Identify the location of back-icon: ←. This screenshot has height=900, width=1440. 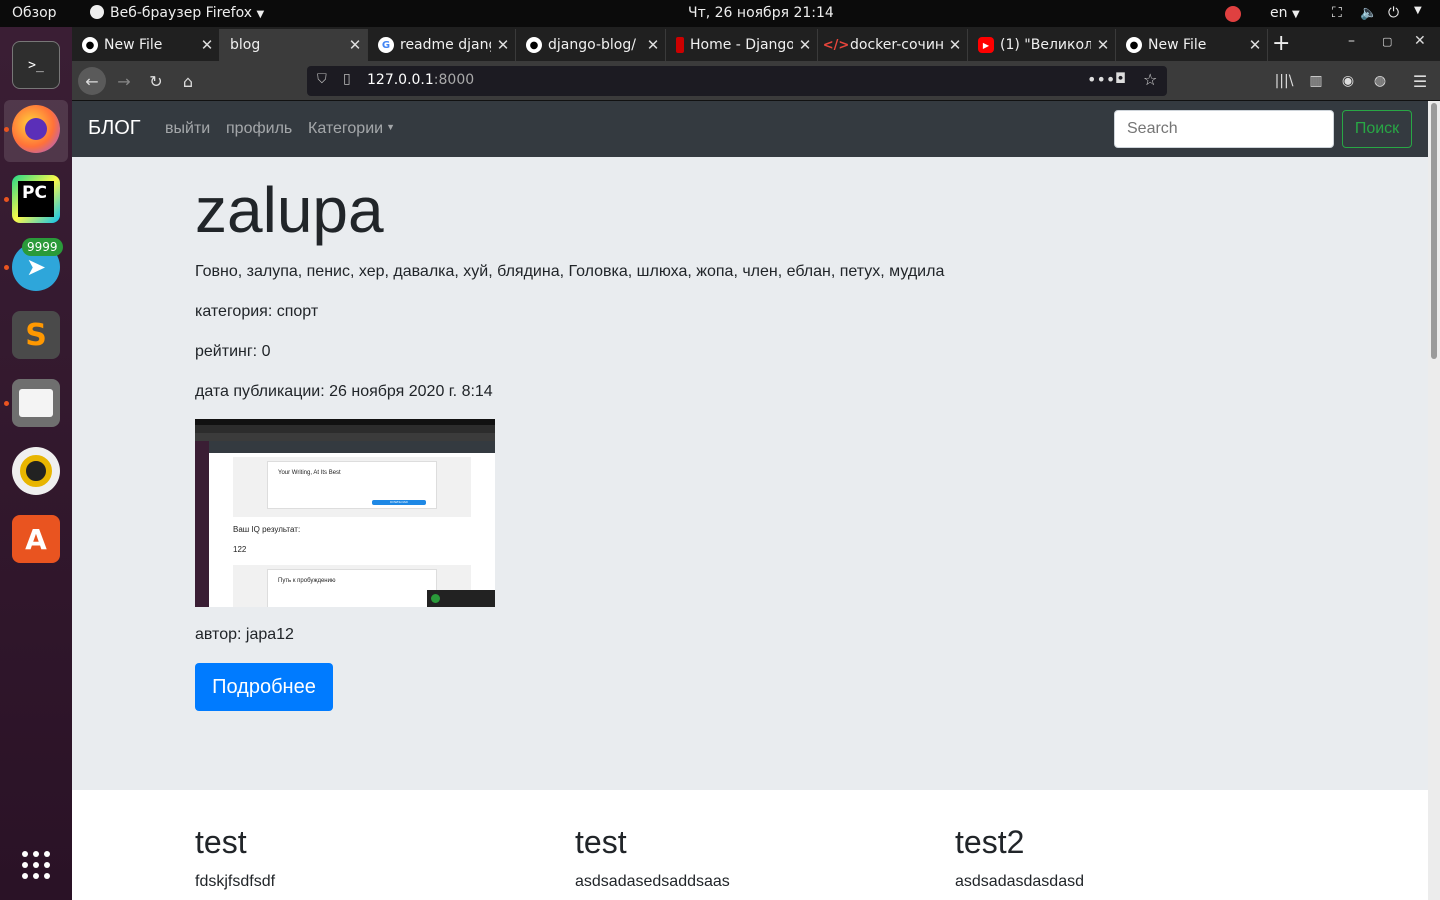
(92, 81).